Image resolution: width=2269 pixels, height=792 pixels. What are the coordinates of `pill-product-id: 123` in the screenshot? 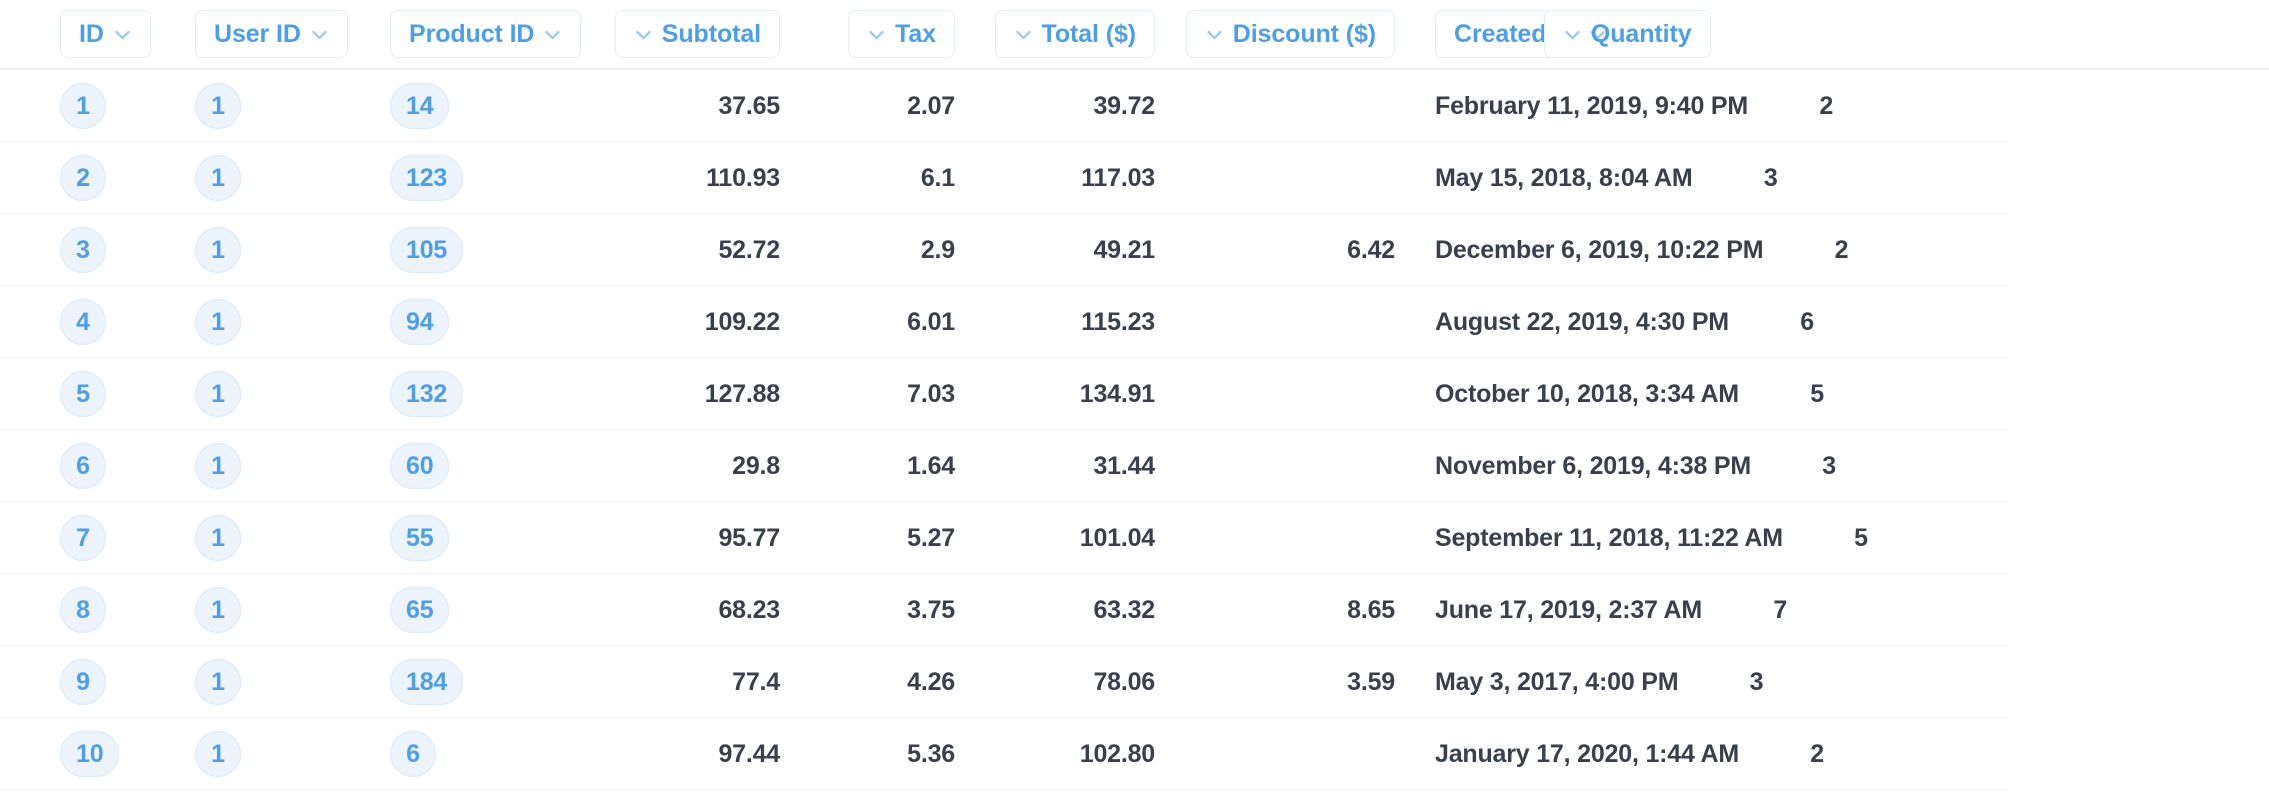 It's located at (427, 178).